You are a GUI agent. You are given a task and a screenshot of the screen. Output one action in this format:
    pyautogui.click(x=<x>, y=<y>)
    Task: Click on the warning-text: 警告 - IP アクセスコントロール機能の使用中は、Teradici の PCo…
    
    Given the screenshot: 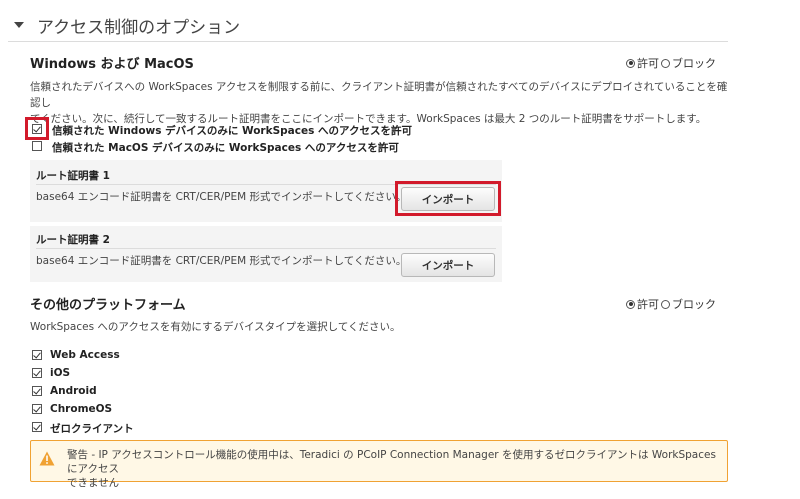 What is the action you would take?
    pyautogui.click(x=392, y=469)
    